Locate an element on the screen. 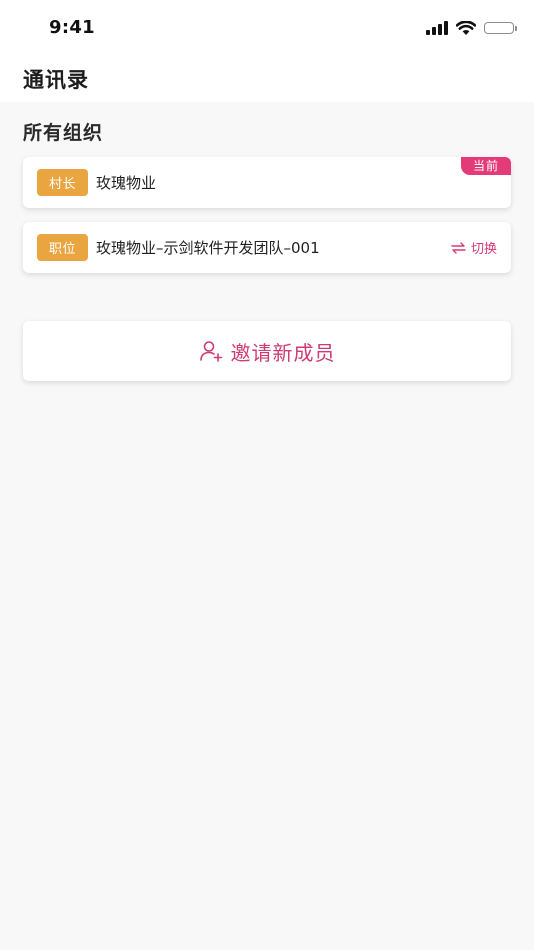 Image resolution: width=534 pixels, height=950 pixels. section-title: 所有组织 is located at coordinates (63, 133).